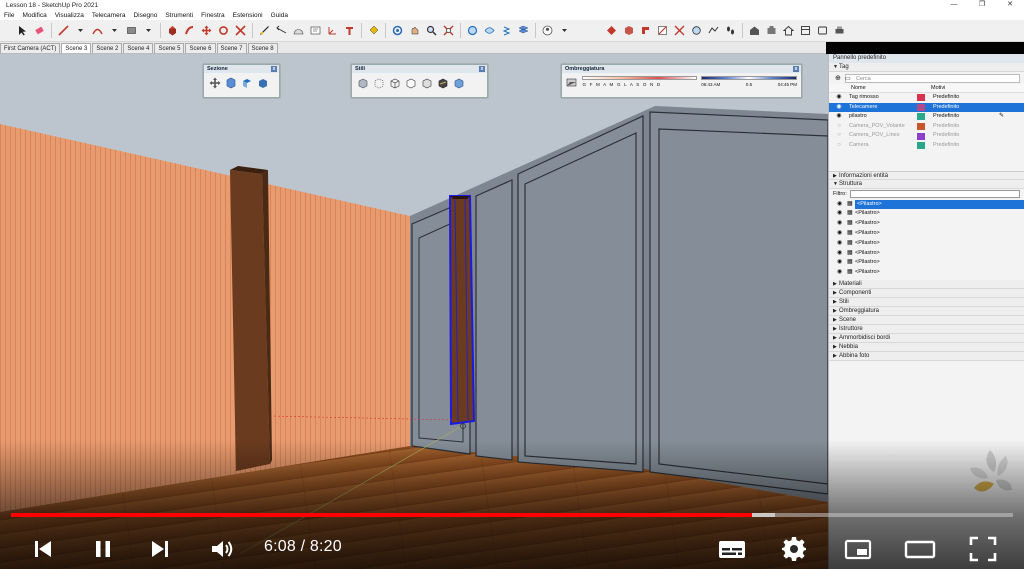 The image size is (1024, 569). What do you see at coordinates (926, 356) in the screenshot?
I see `tray-section-header: ▶ Abbina foto` at bounding box center [926, 356].